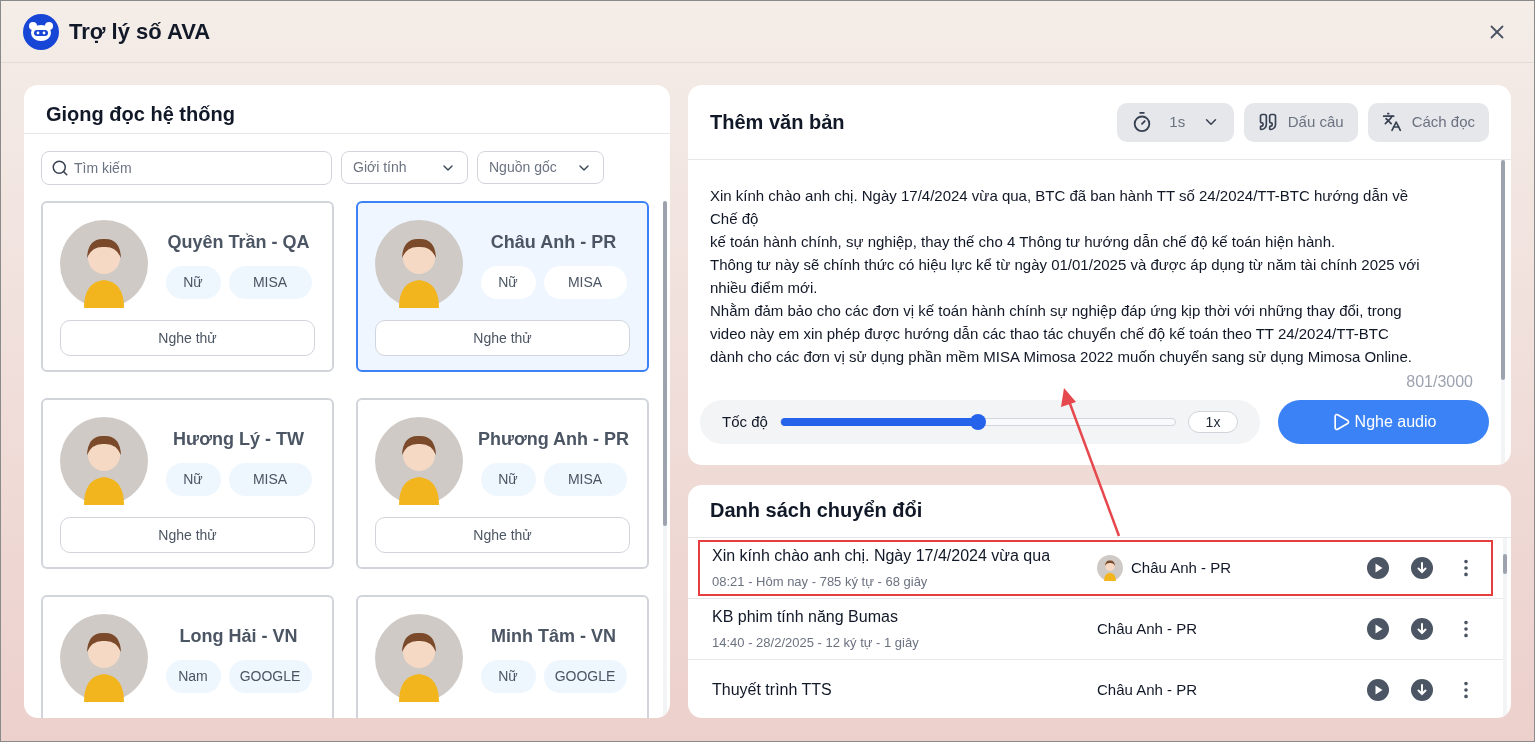 This screenshot has width=1535, height=742. I want to click on pronunciation-button: Cách đọc, so click(1428, 122).